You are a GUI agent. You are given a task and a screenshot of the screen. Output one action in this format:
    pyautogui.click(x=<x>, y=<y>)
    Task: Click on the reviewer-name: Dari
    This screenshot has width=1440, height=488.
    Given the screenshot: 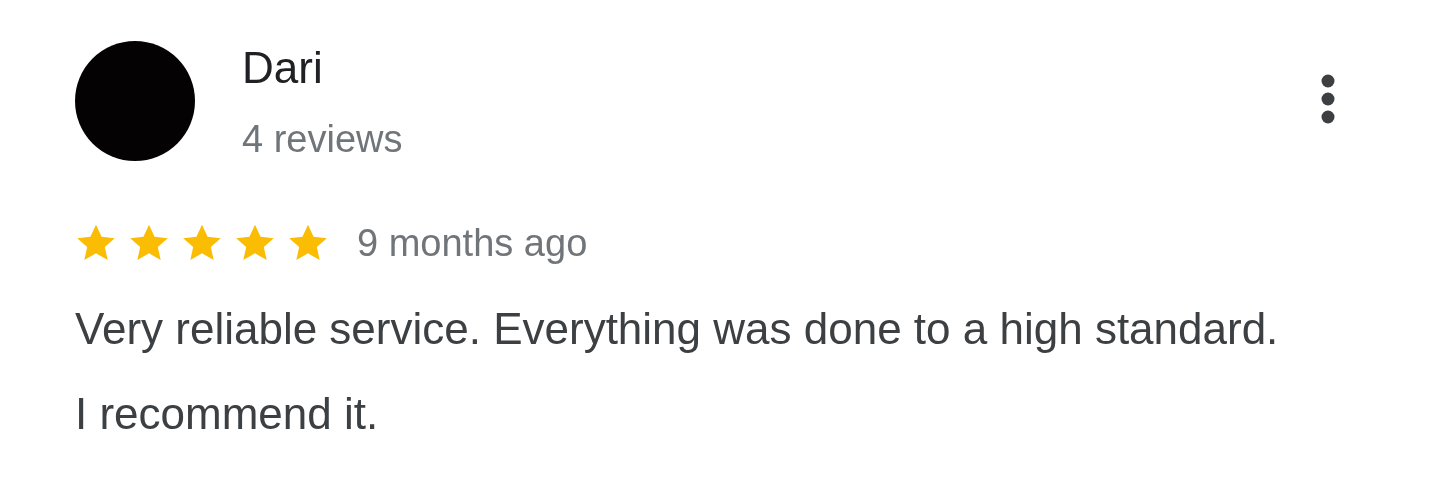 What is the action you would take?
    pyautogui.click(x=283, y=68)
    